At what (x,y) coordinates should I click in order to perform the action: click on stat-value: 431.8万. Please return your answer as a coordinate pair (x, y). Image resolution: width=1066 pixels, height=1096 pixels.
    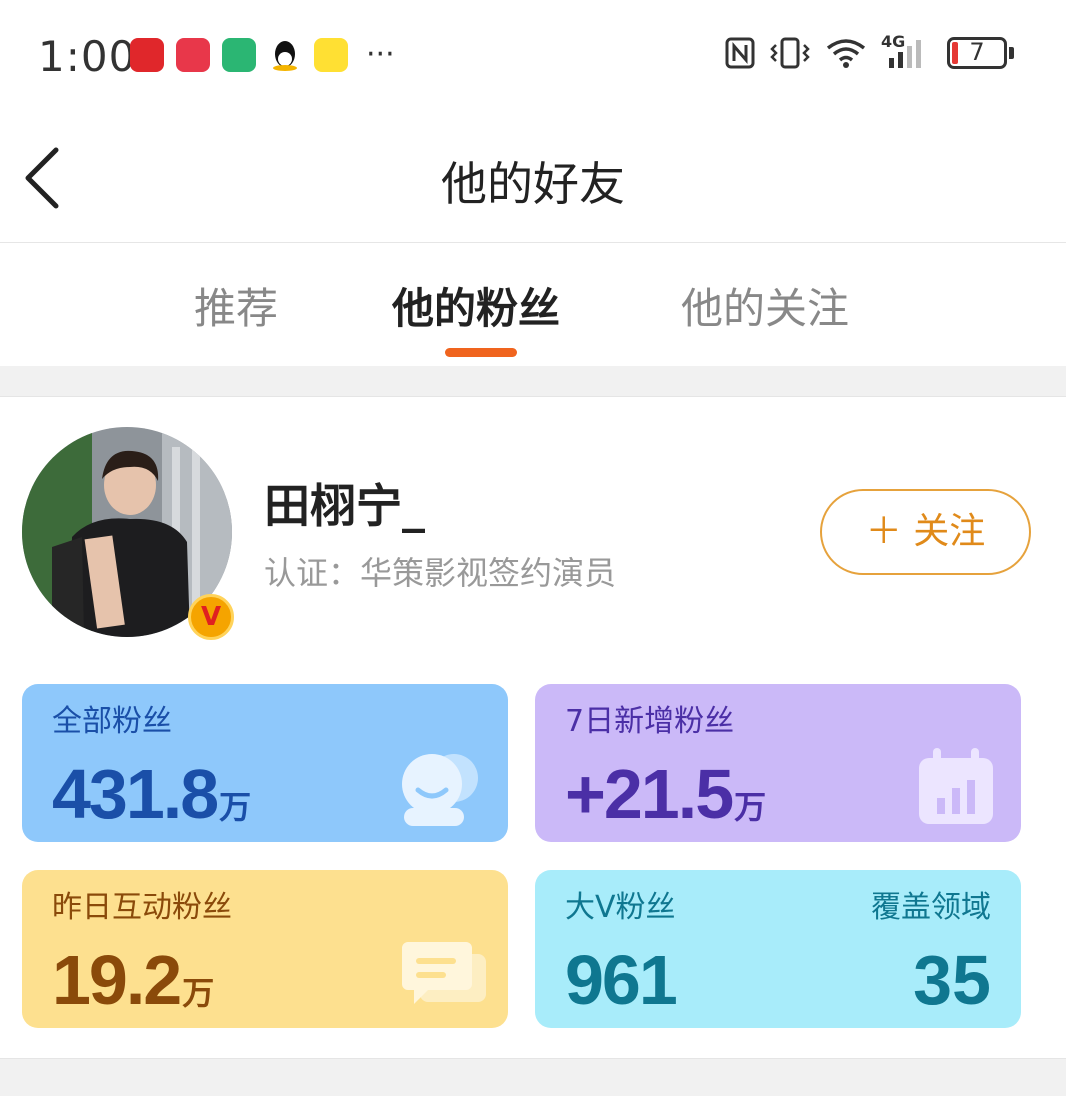
    Looking at the image, I should click on (152, 794).